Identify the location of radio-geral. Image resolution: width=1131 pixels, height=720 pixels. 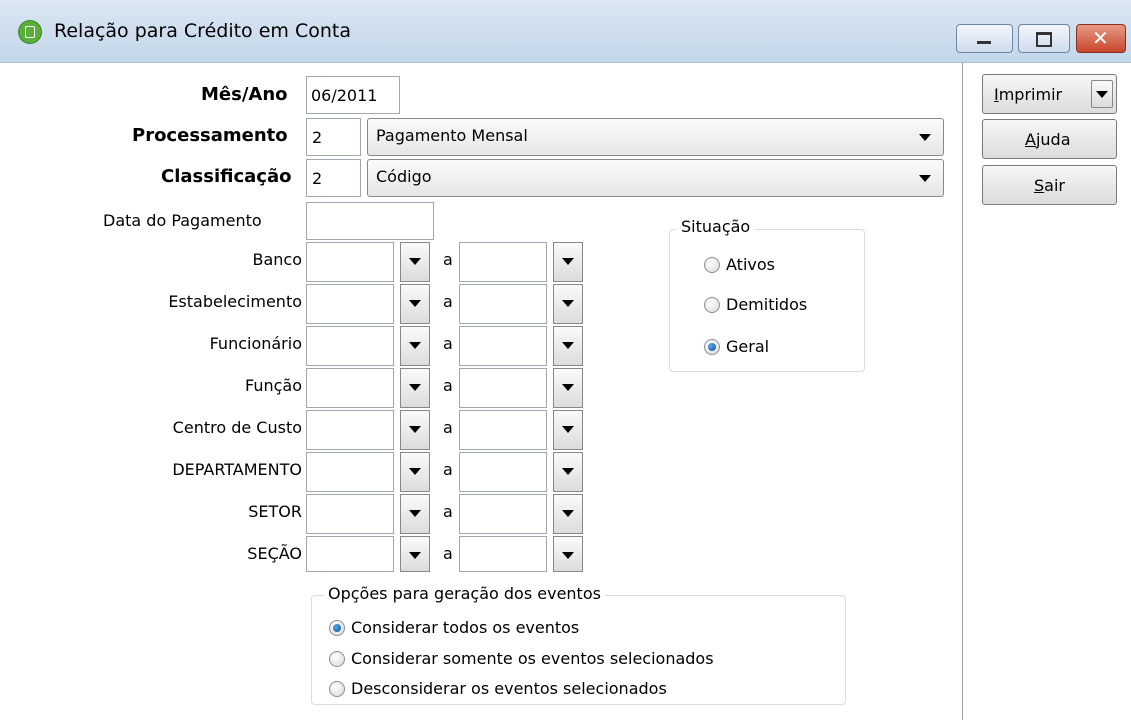
(712, 347).